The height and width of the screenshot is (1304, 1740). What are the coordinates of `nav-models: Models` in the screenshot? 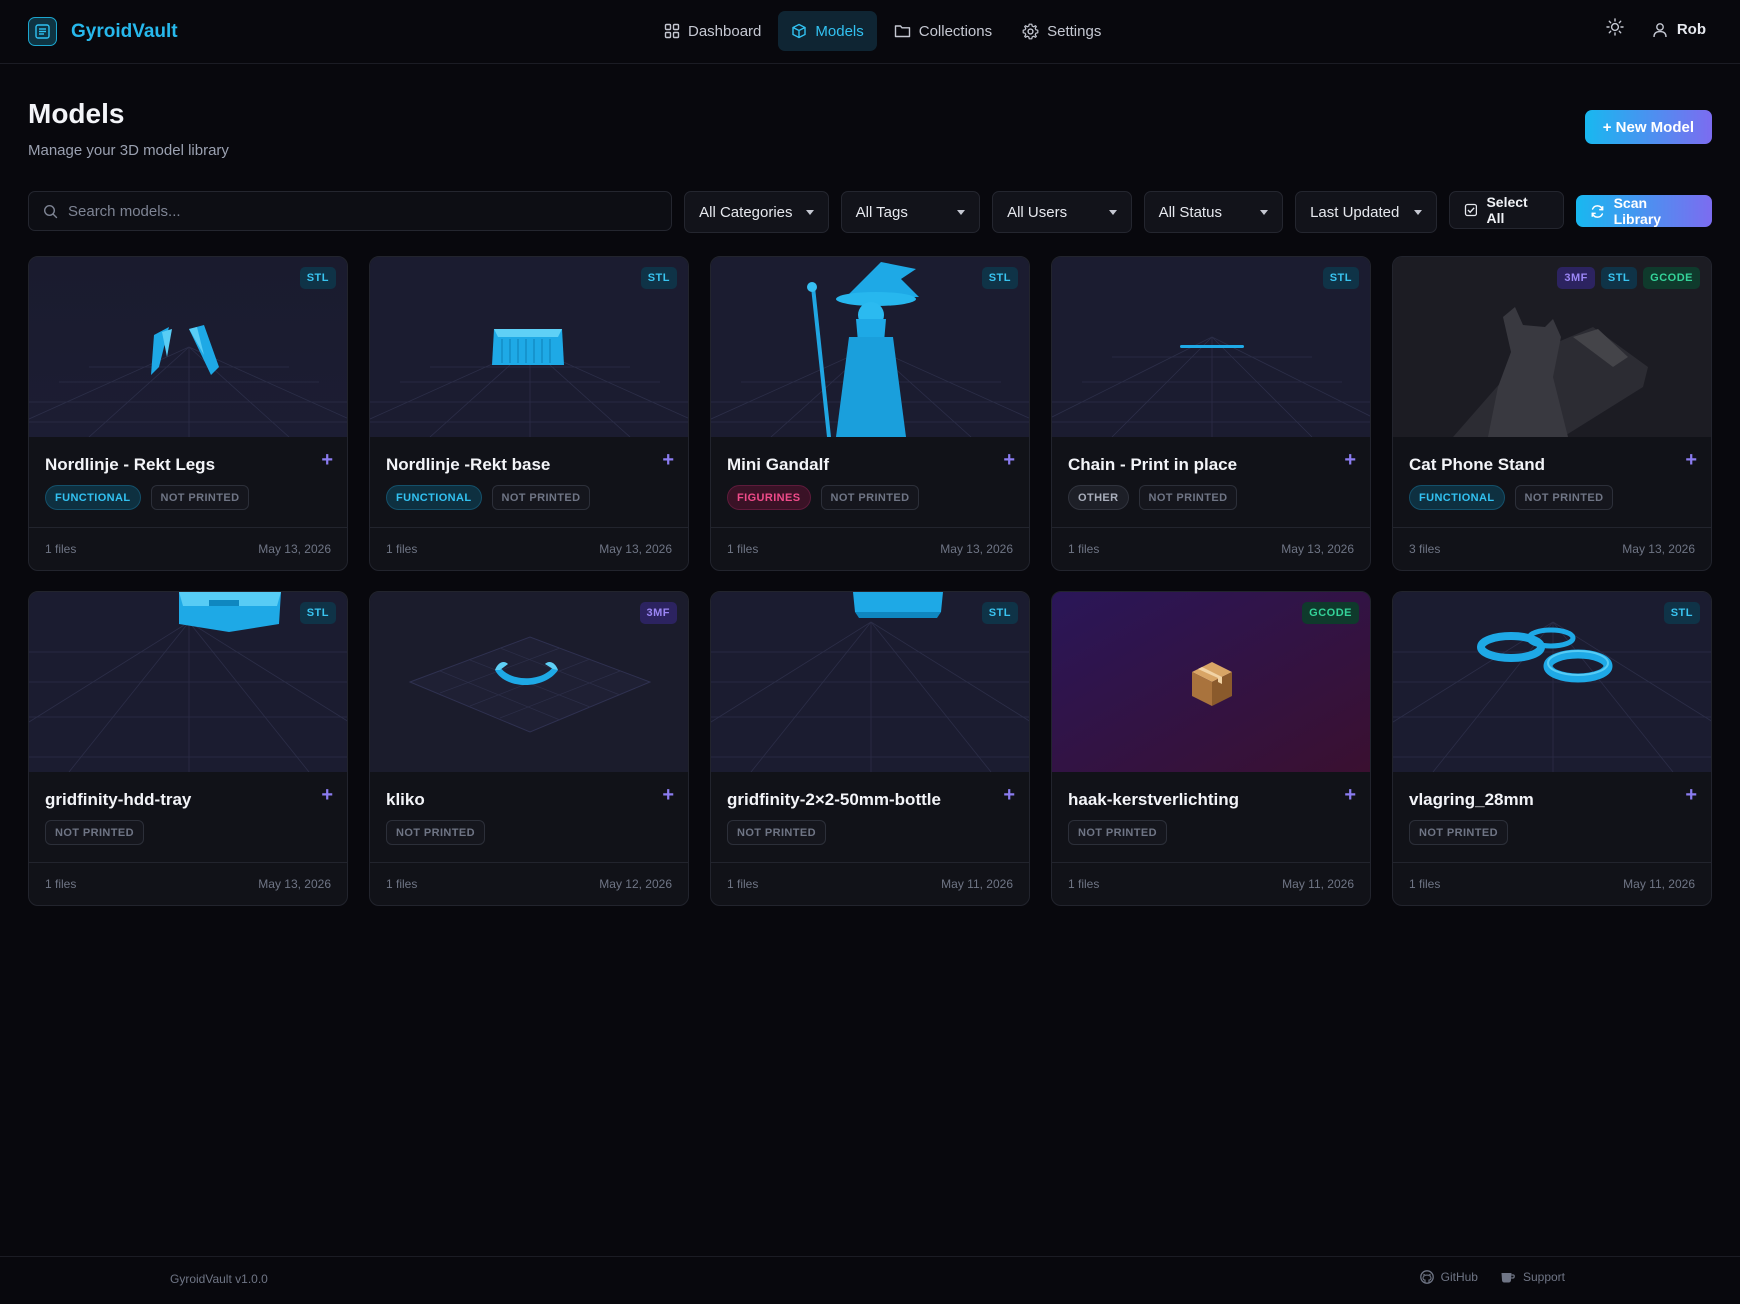 It's located at (827, 31).